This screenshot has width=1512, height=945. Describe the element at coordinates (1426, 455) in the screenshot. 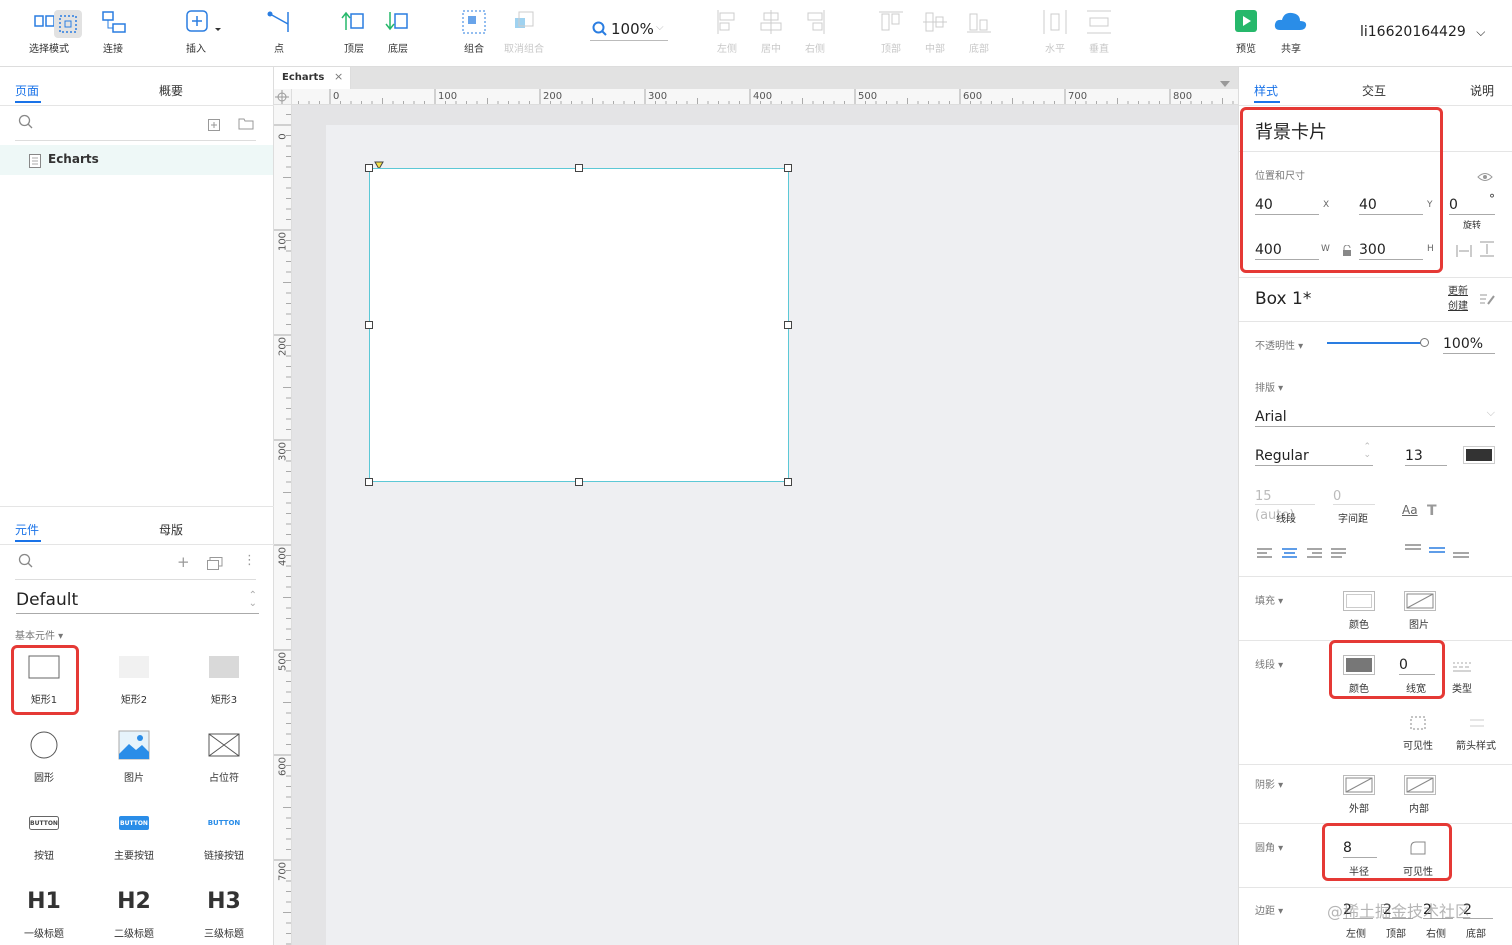

I see `font-size-field: 13` at that location.